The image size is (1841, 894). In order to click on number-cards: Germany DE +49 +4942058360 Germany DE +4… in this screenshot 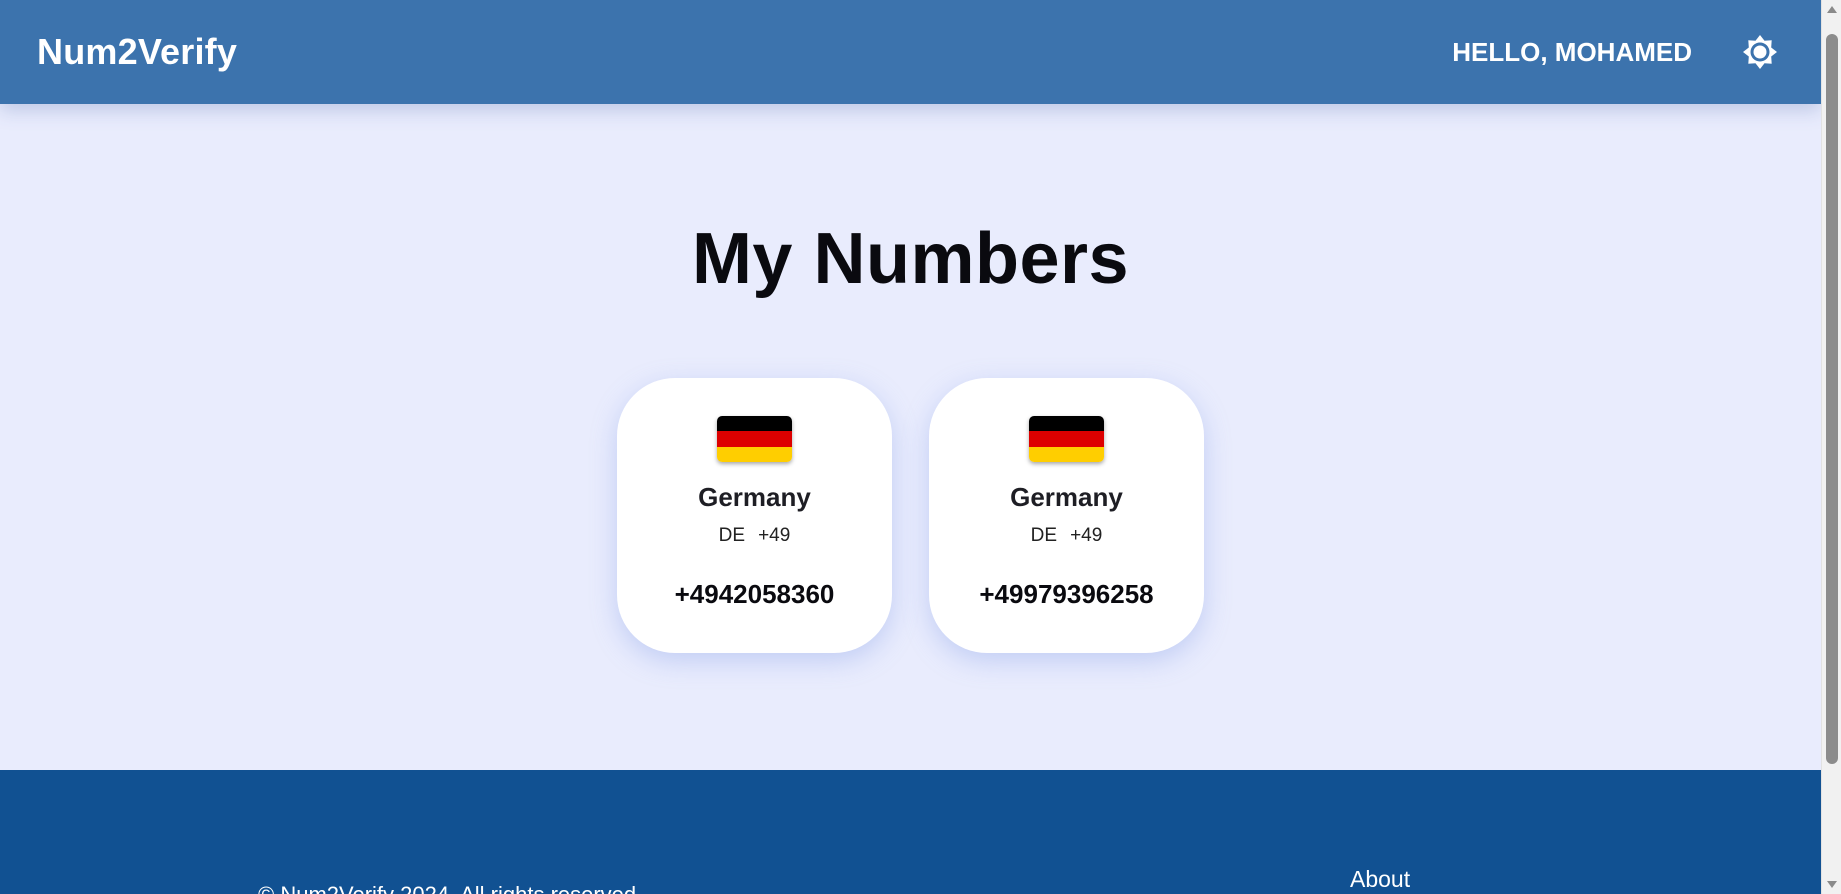, I will do `click(910, 515)`.